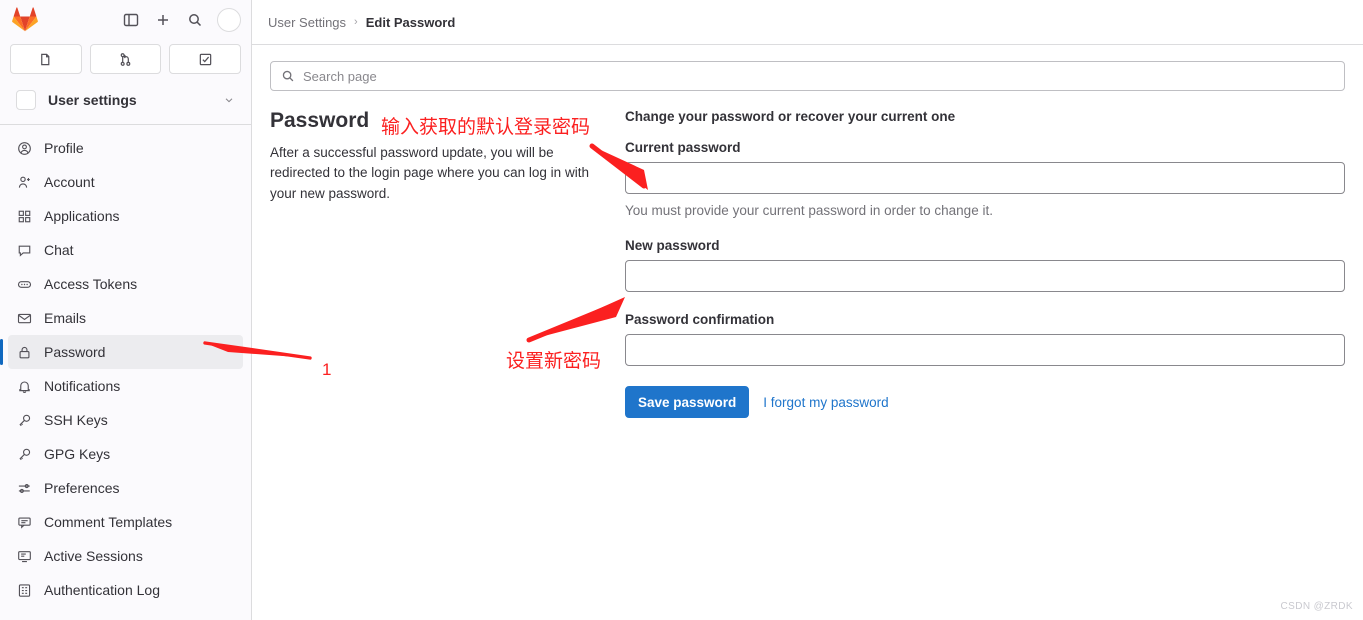  Describe the element at coordinates (125, 318) in the screenshot. I see `sidebar-item-emails: Emails` at that location.